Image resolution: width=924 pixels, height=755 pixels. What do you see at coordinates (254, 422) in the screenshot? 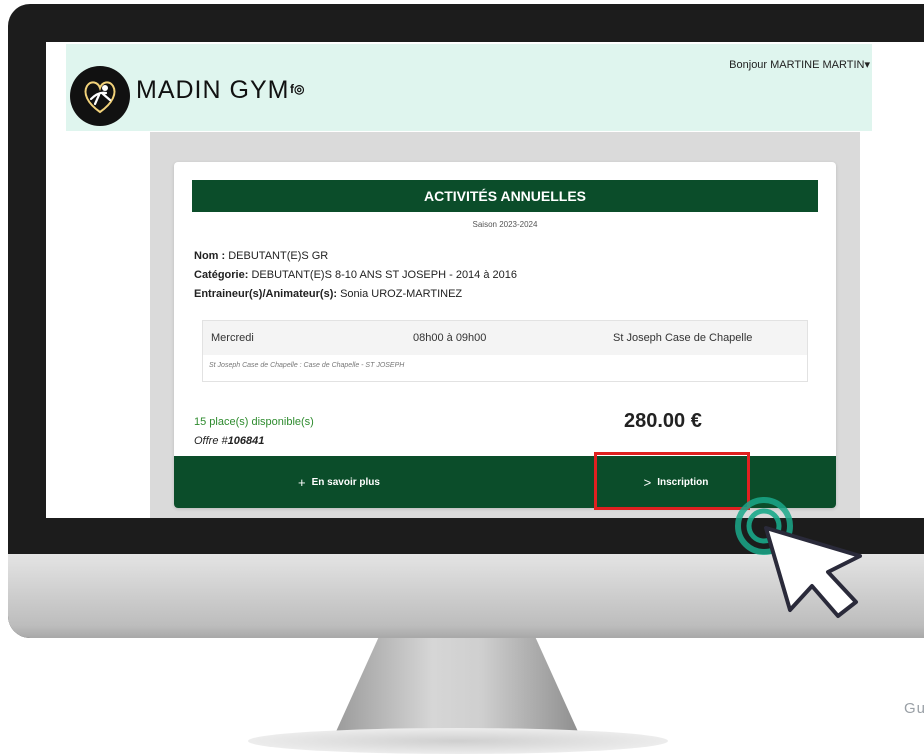
I see `available-places: 15 place(s) disponible(s)` at bounding box center [254, 422].